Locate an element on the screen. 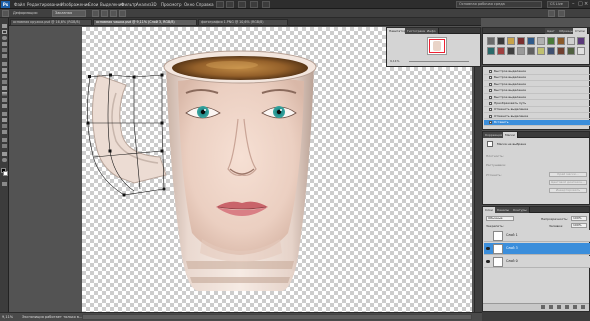 The height and width of the screenshot is (321, 590). menu-image: Изображение is located at coordinates (75, 4).